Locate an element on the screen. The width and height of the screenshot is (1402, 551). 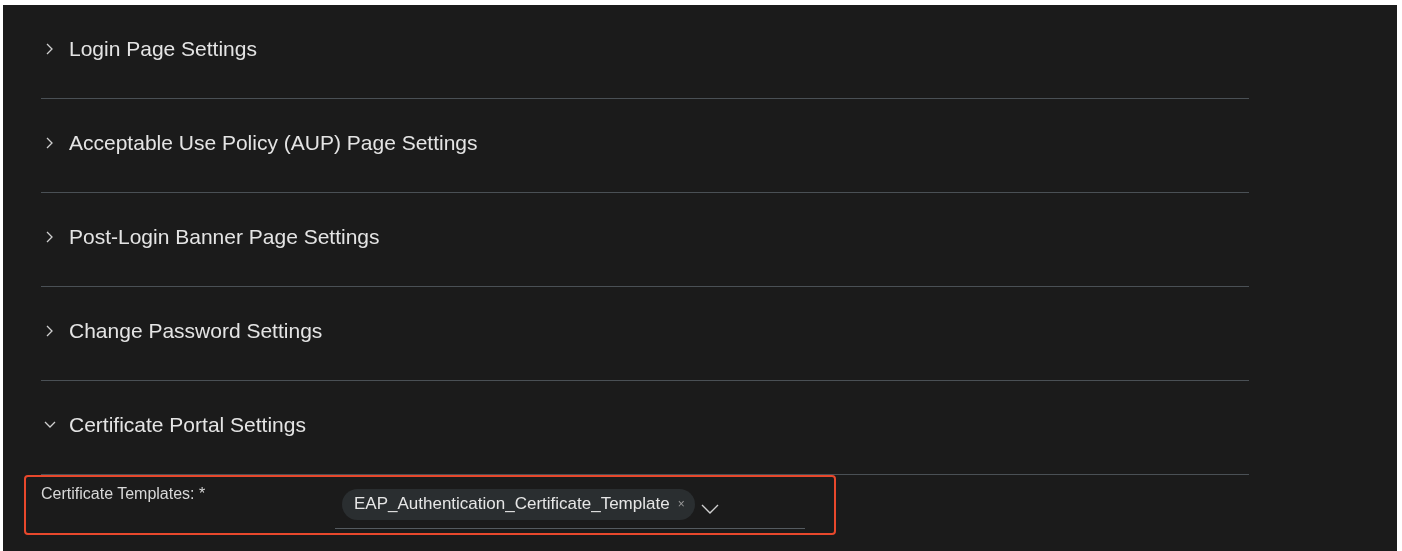
multi-select-field: EAP_Authentication_Certificate_Template × is located at coordinates (570, 507).